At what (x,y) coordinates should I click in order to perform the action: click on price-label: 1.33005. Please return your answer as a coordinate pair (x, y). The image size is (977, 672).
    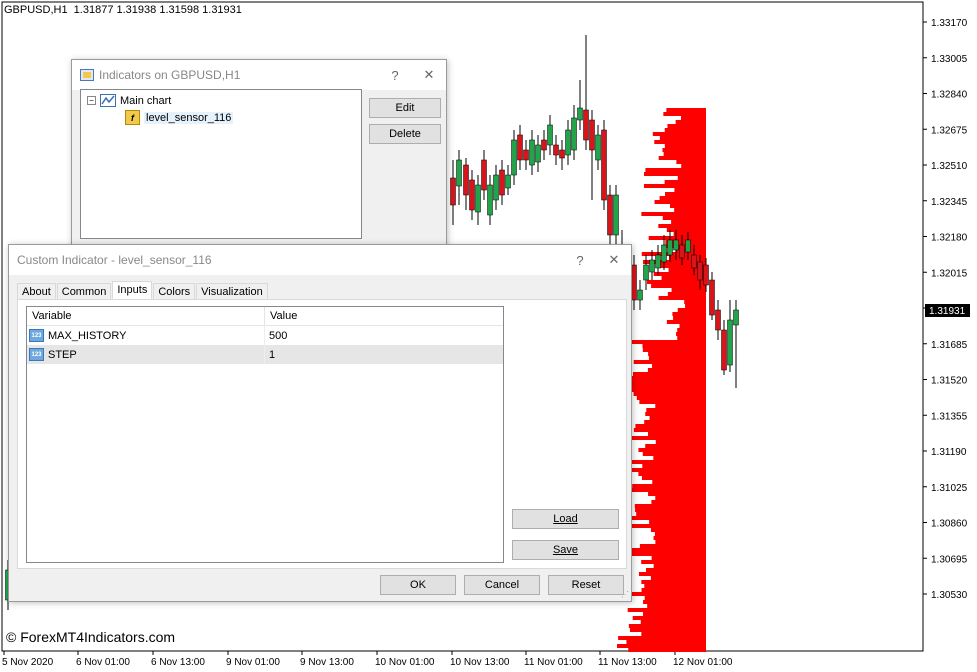
    Looking at the image, I should click on (949, 59).